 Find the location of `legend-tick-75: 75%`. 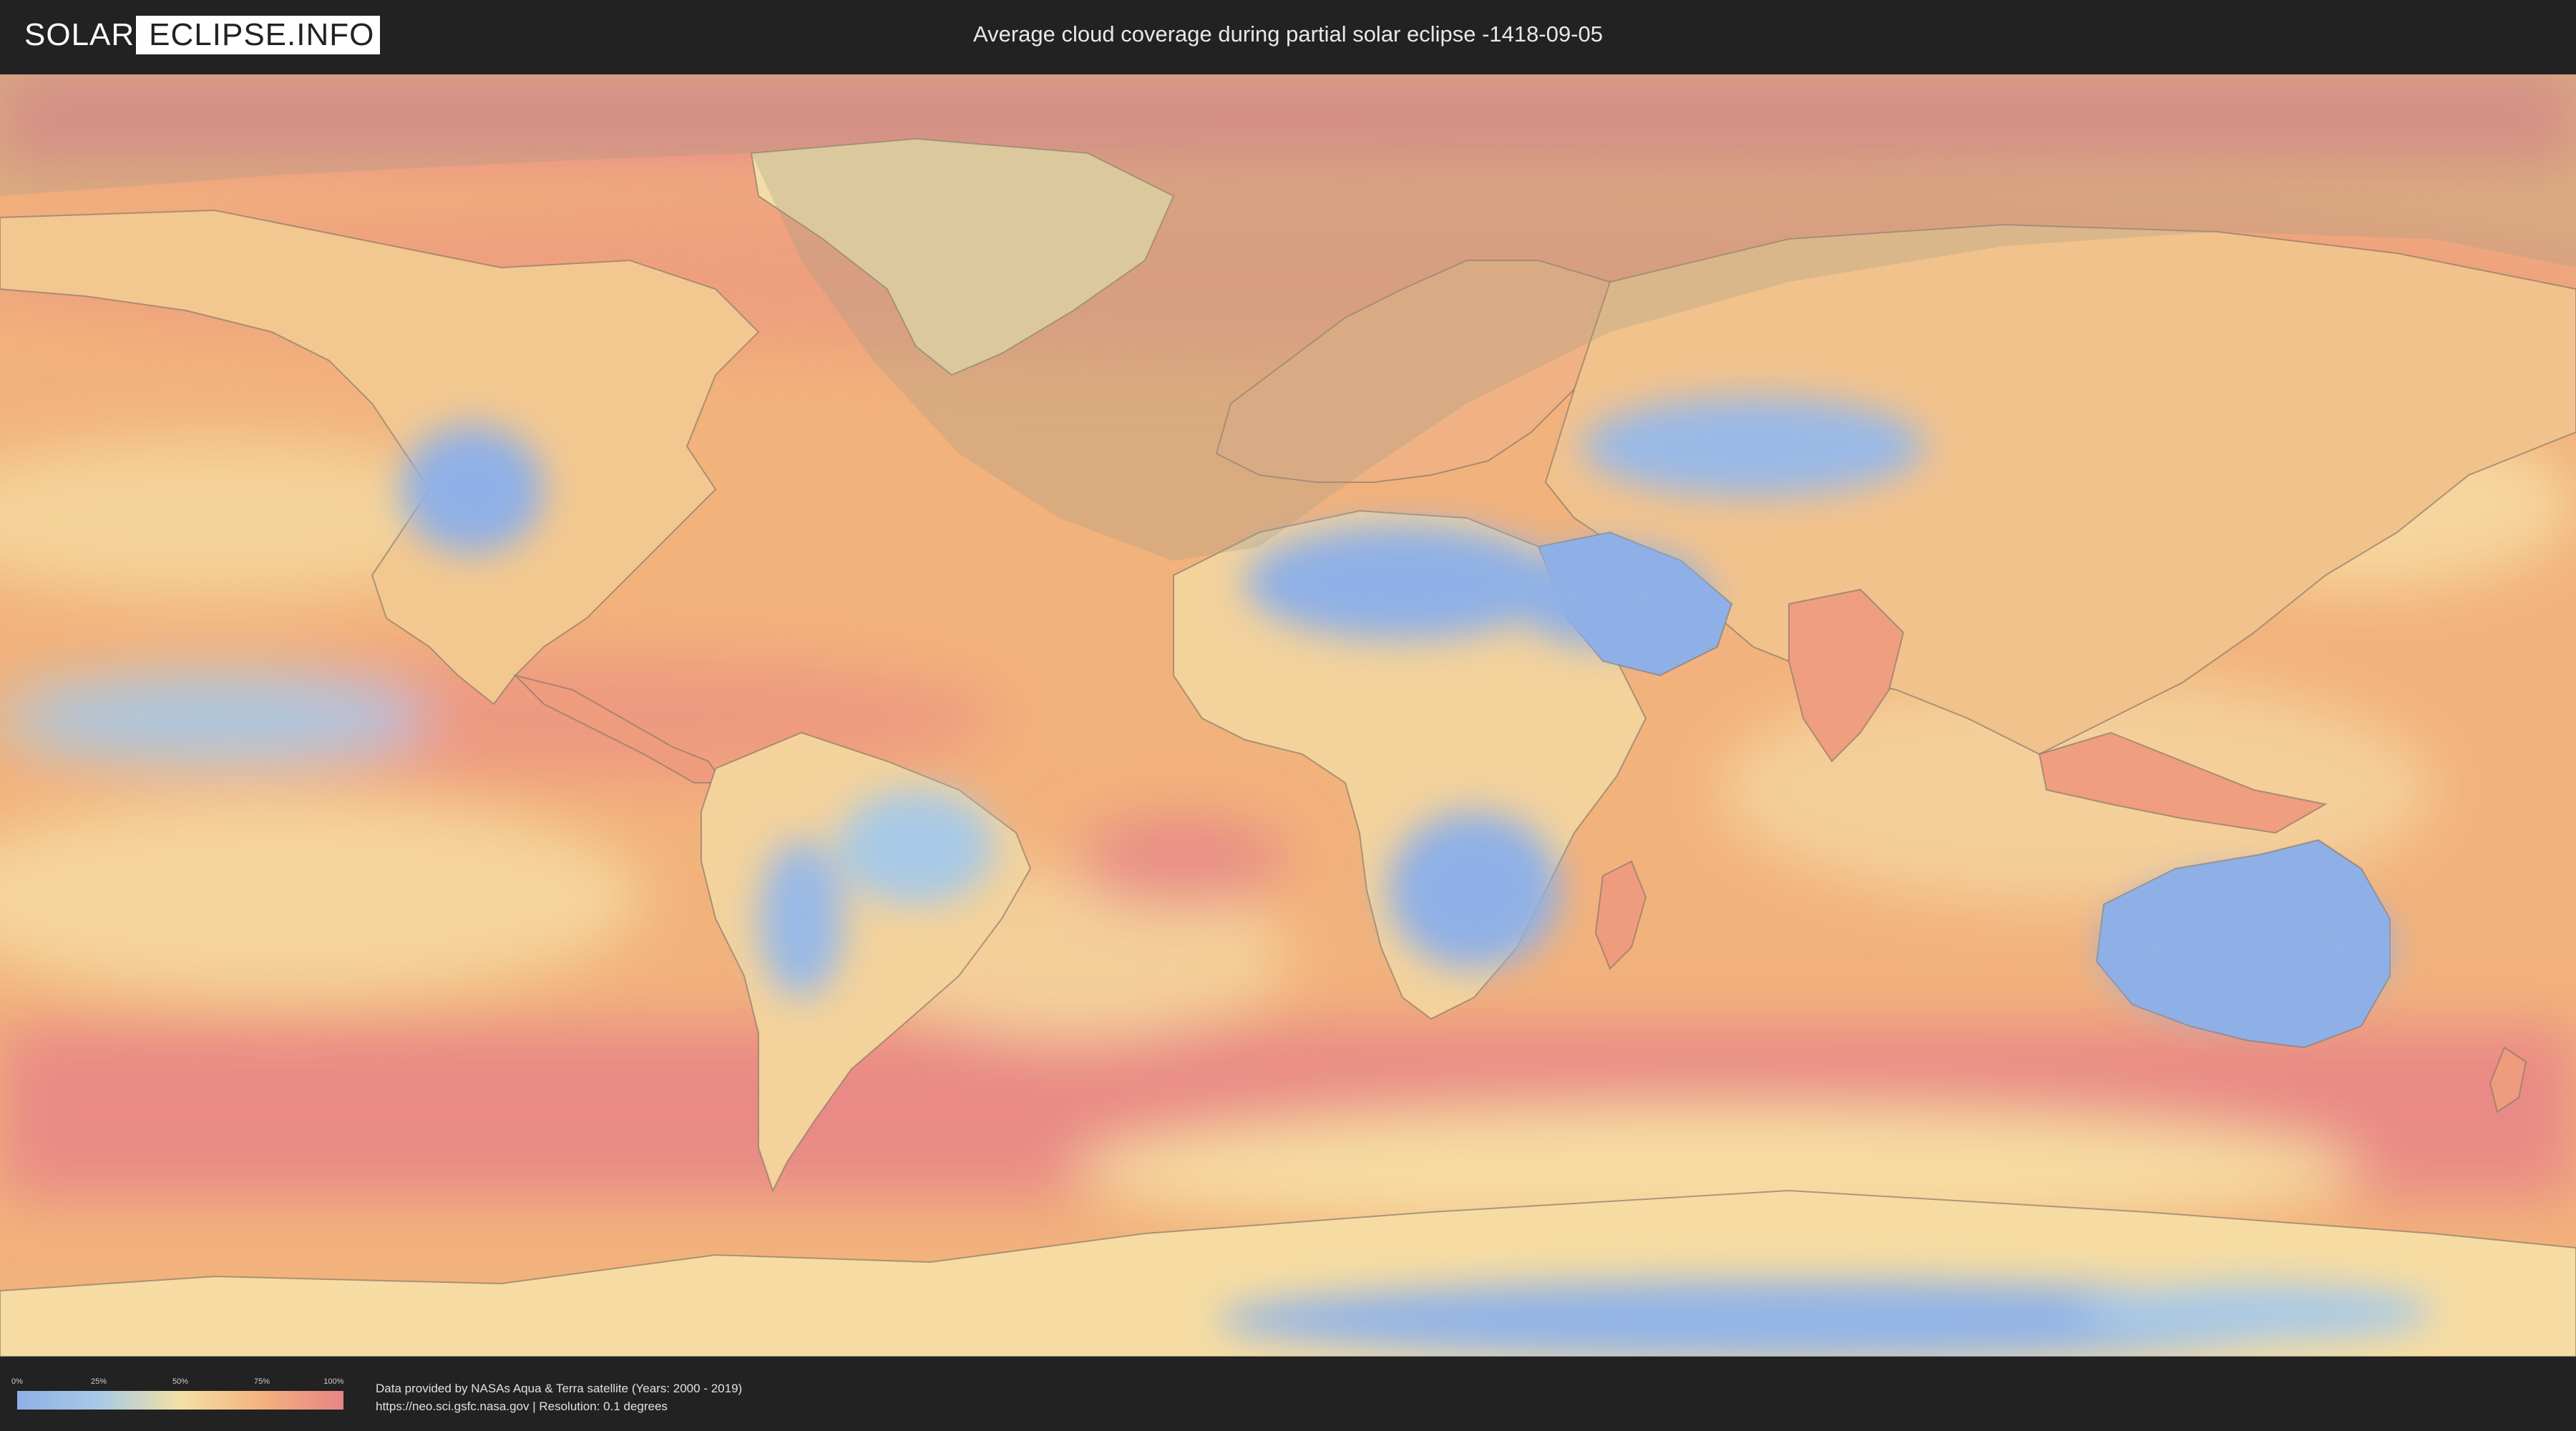

legend-tick-75: 75% is located at coordinates (261, 1382).